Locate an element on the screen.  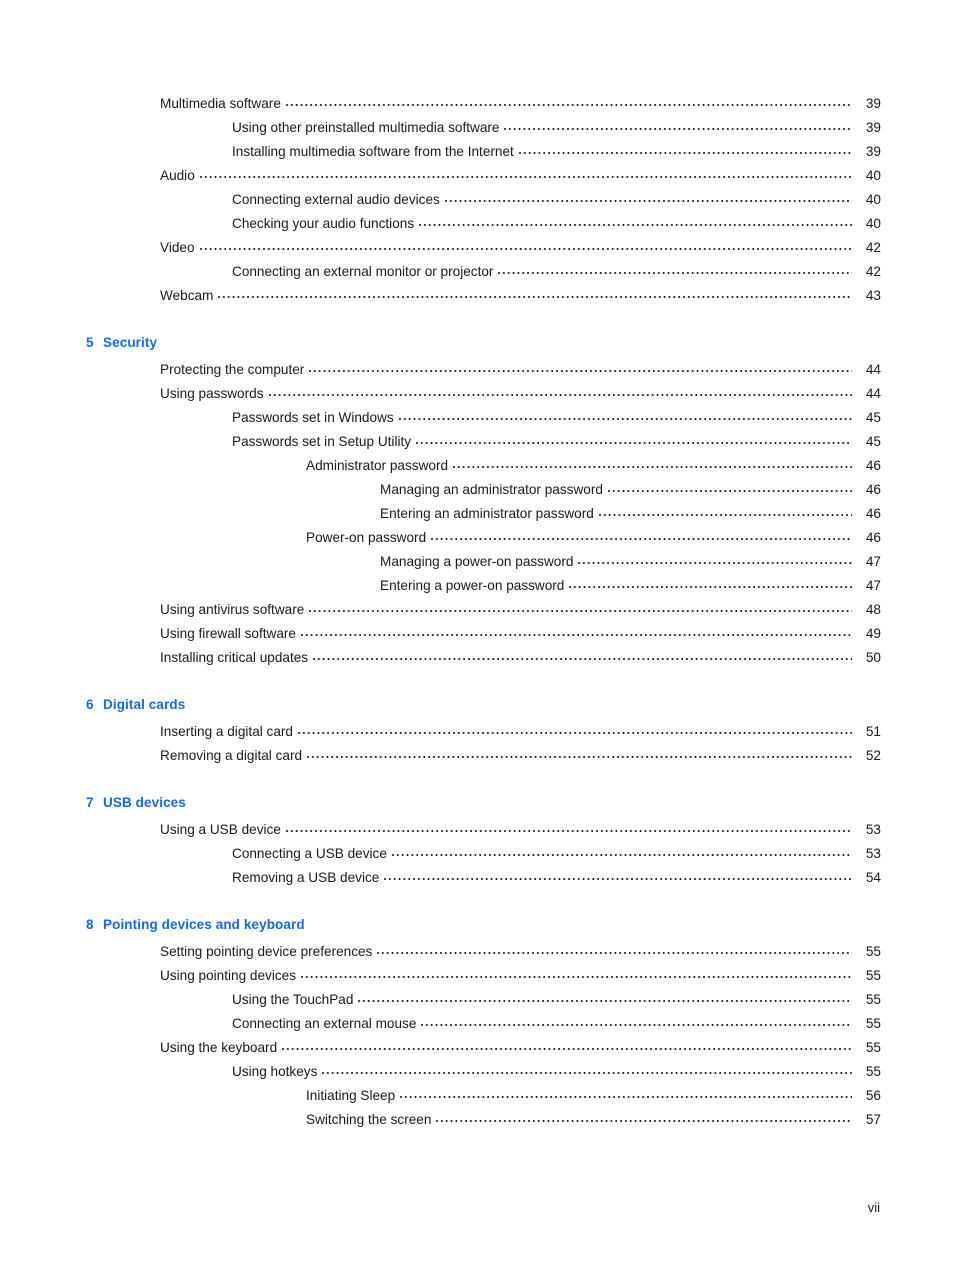
chapter-heading: 6 Digital cards is located at coordinates (520, 695).